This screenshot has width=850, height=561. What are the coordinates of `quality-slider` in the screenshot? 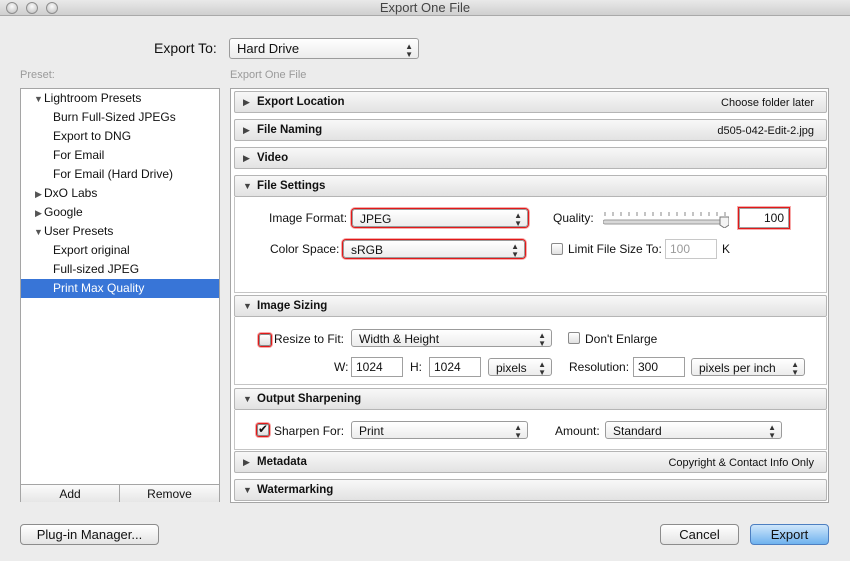 It's located at (666, 218).